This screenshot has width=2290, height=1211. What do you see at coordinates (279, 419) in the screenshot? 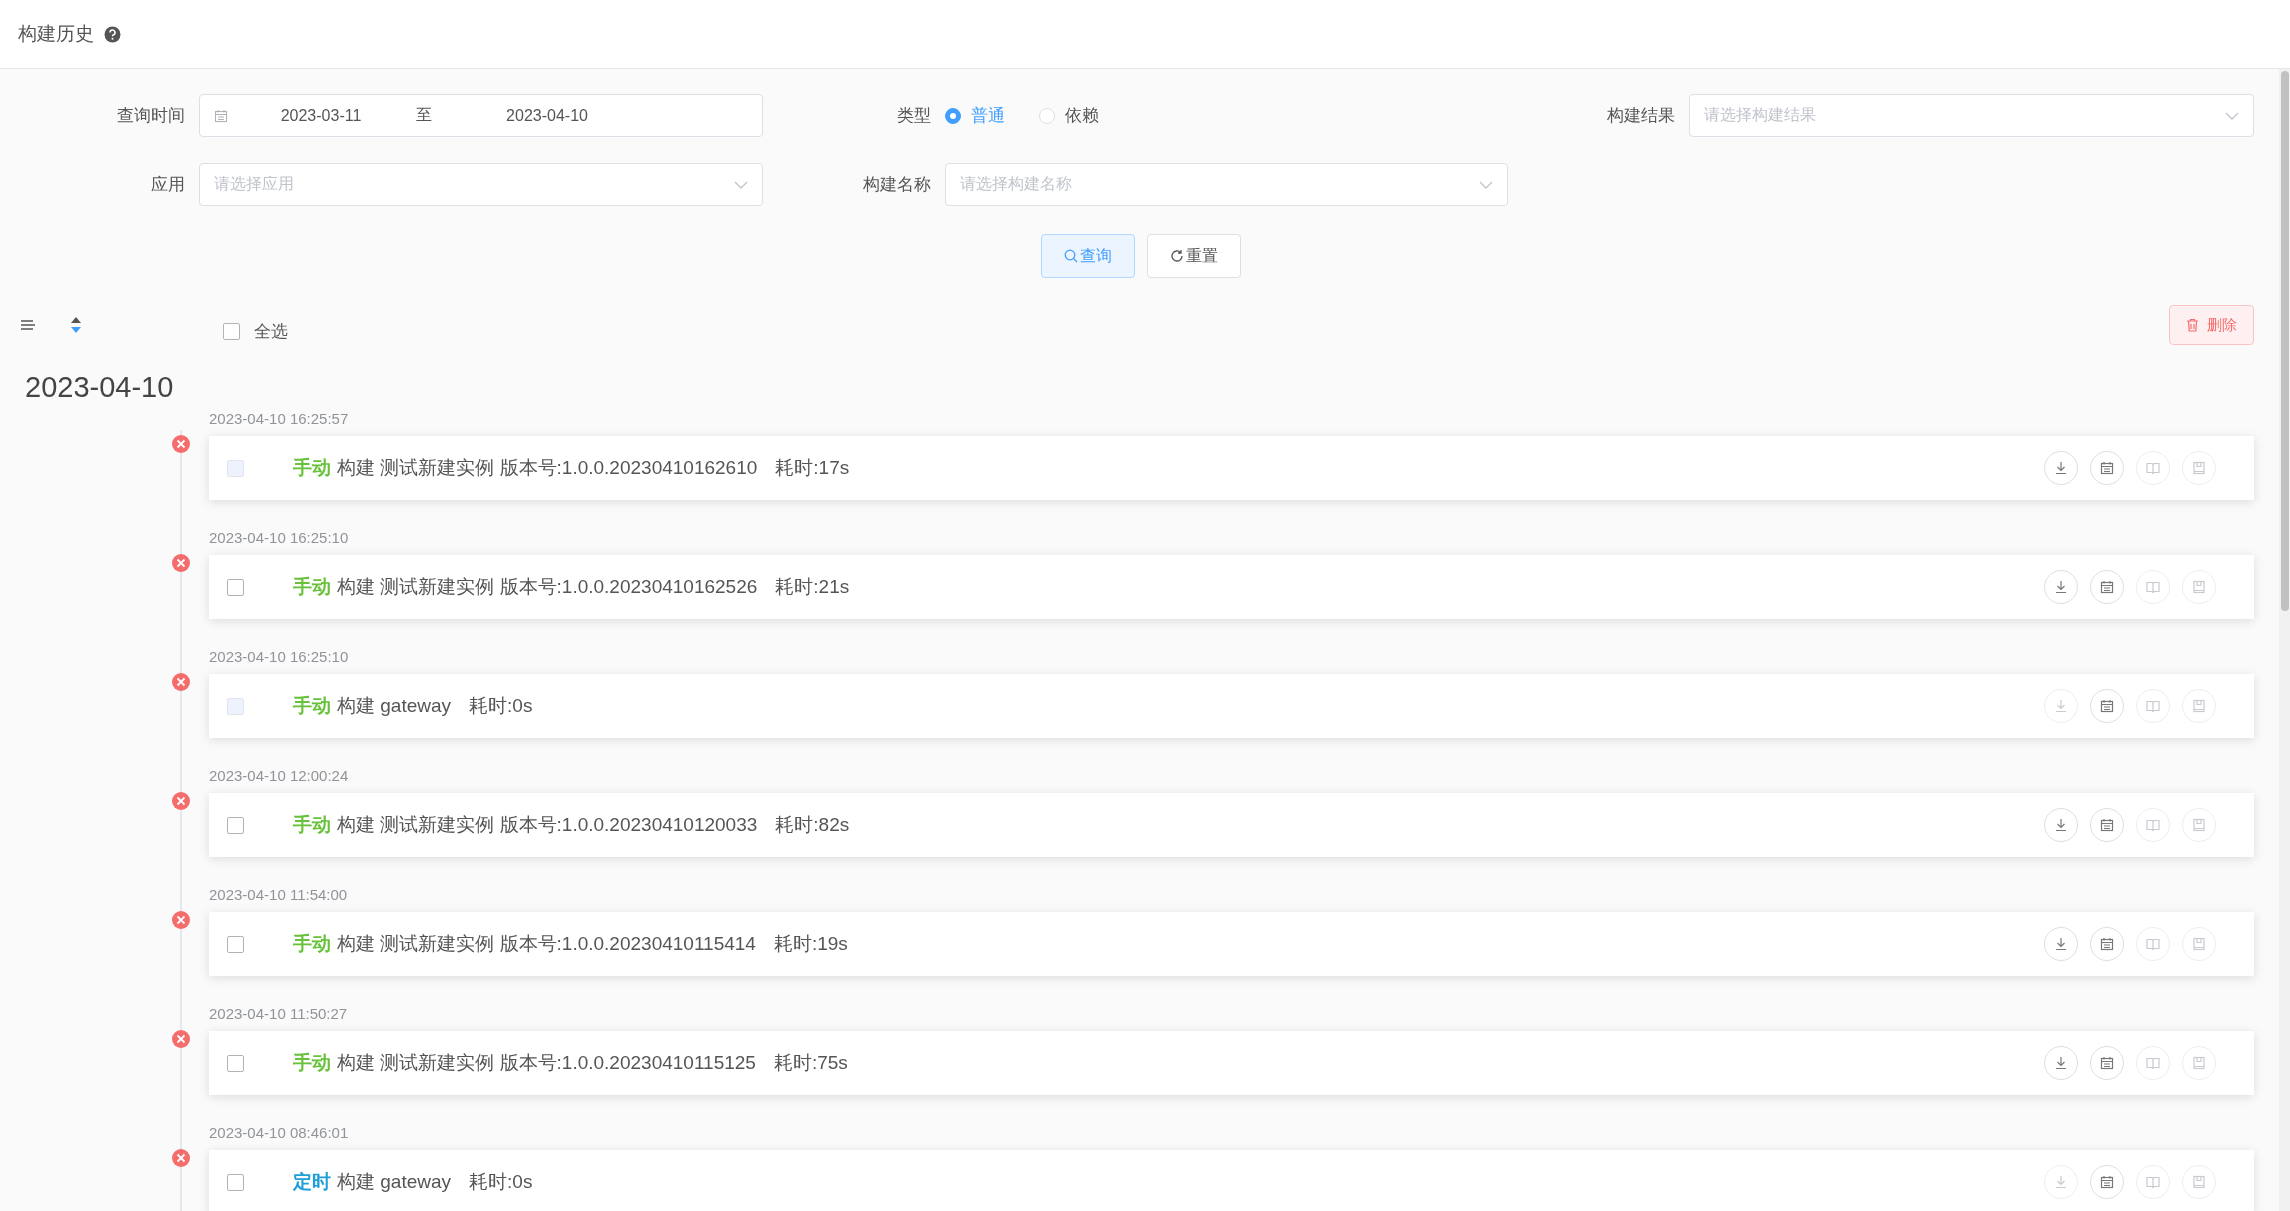
I see `timestamp: 2023-04-10 16:25:57` at bounding box center [279, 419].